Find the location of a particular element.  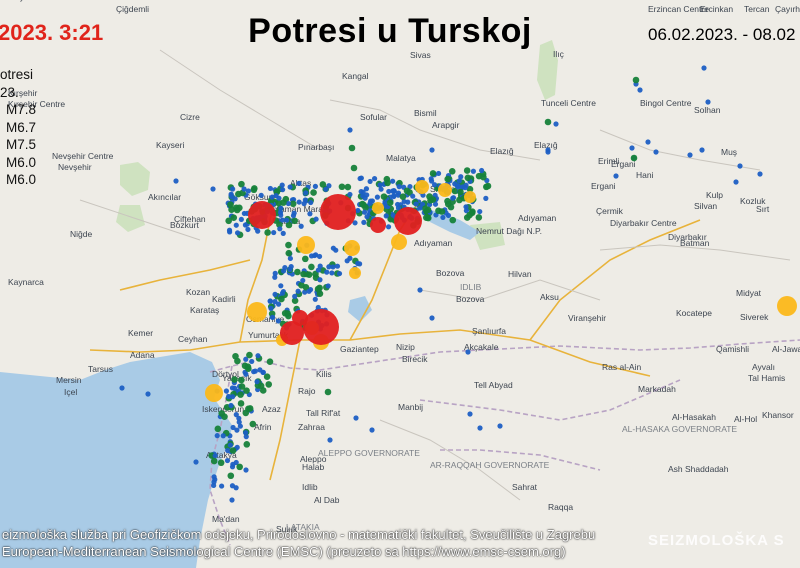

place-label: Ras al-Ain is located at coordinates (621, 367).